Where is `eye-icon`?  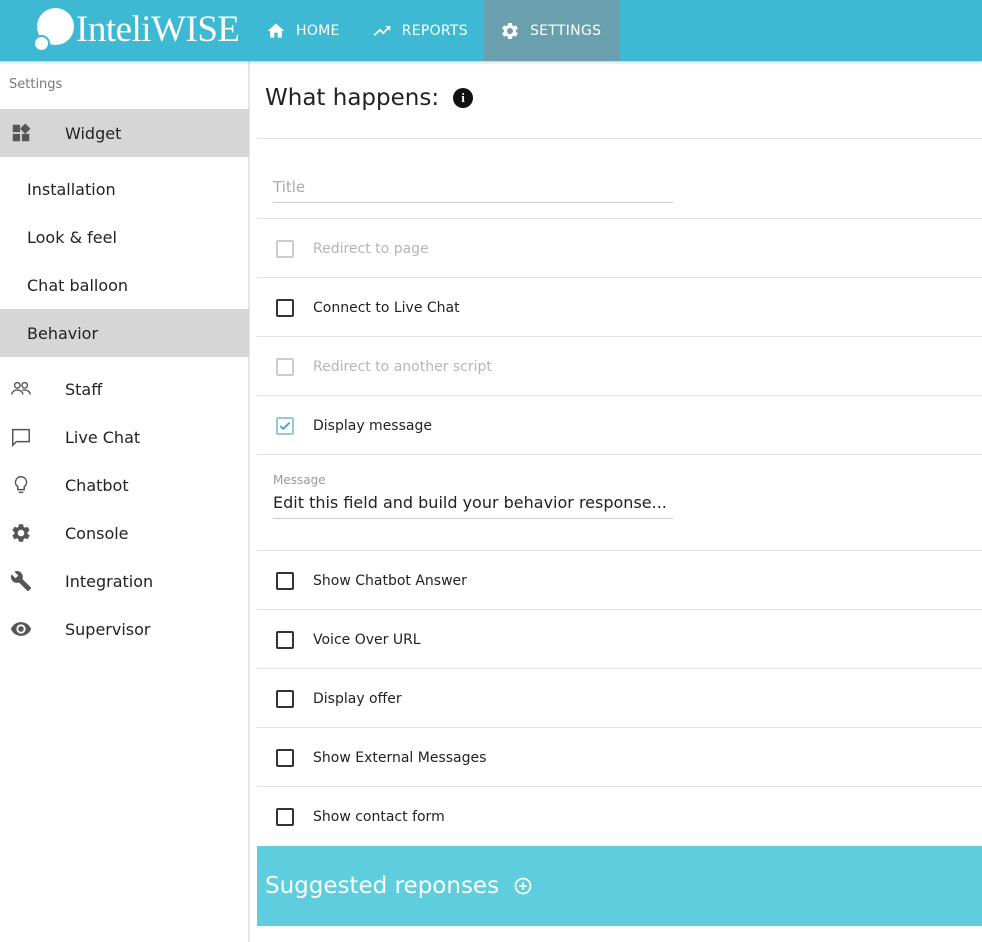
eye-icon is located at coordinates (21, 629).